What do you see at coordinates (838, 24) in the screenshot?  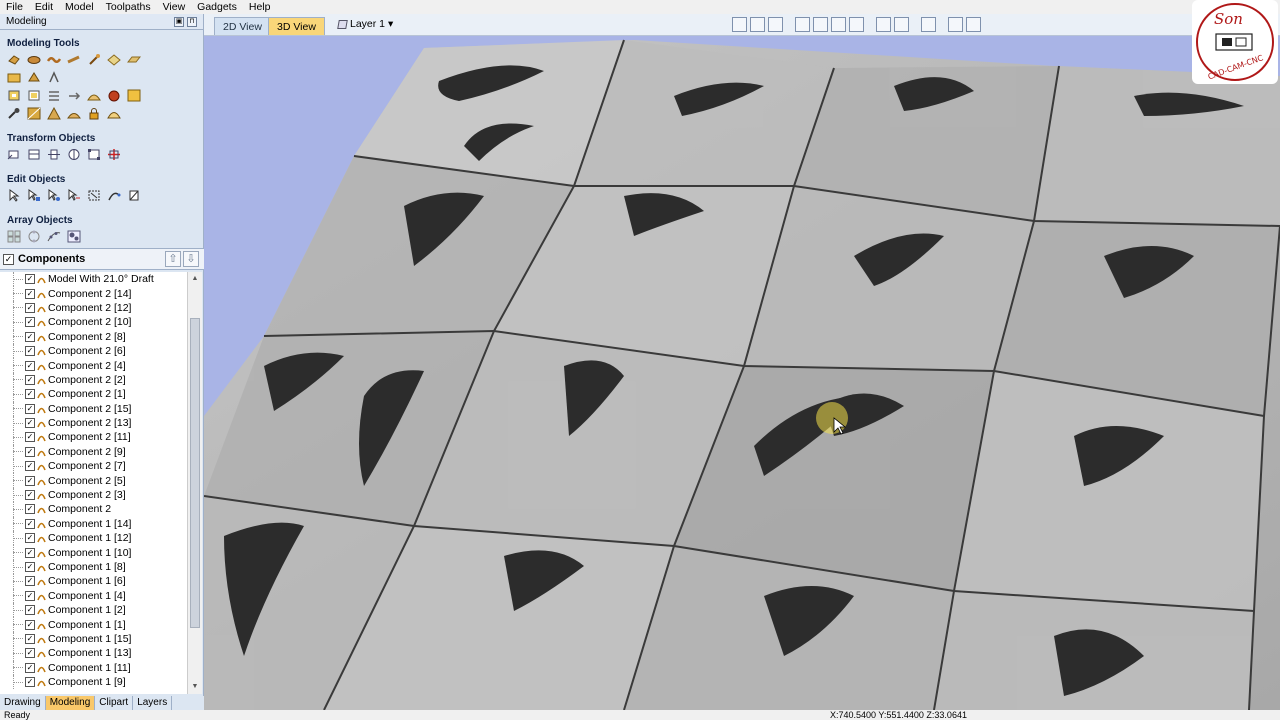 I see `zoom-fit-icon` at bounding box center [838, 24].